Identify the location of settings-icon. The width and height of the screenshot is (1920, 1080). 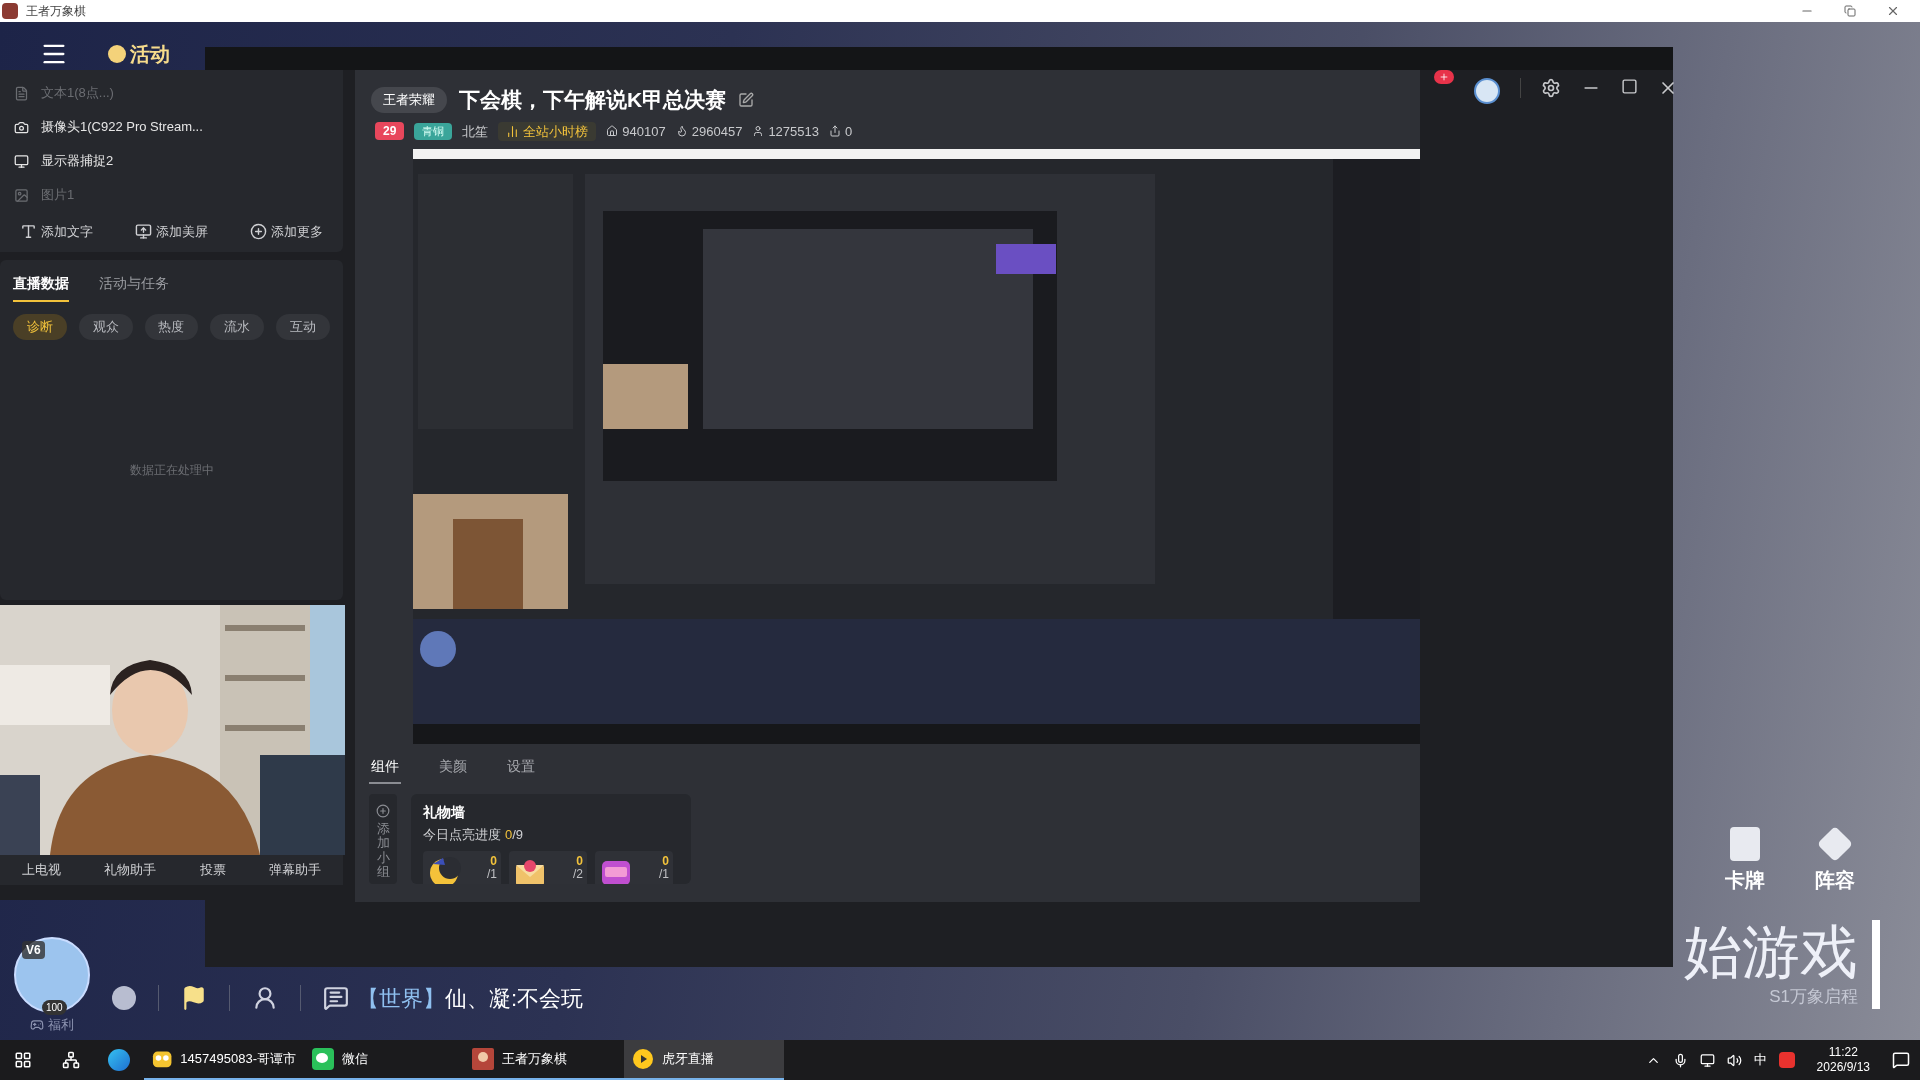
(1551, 88).